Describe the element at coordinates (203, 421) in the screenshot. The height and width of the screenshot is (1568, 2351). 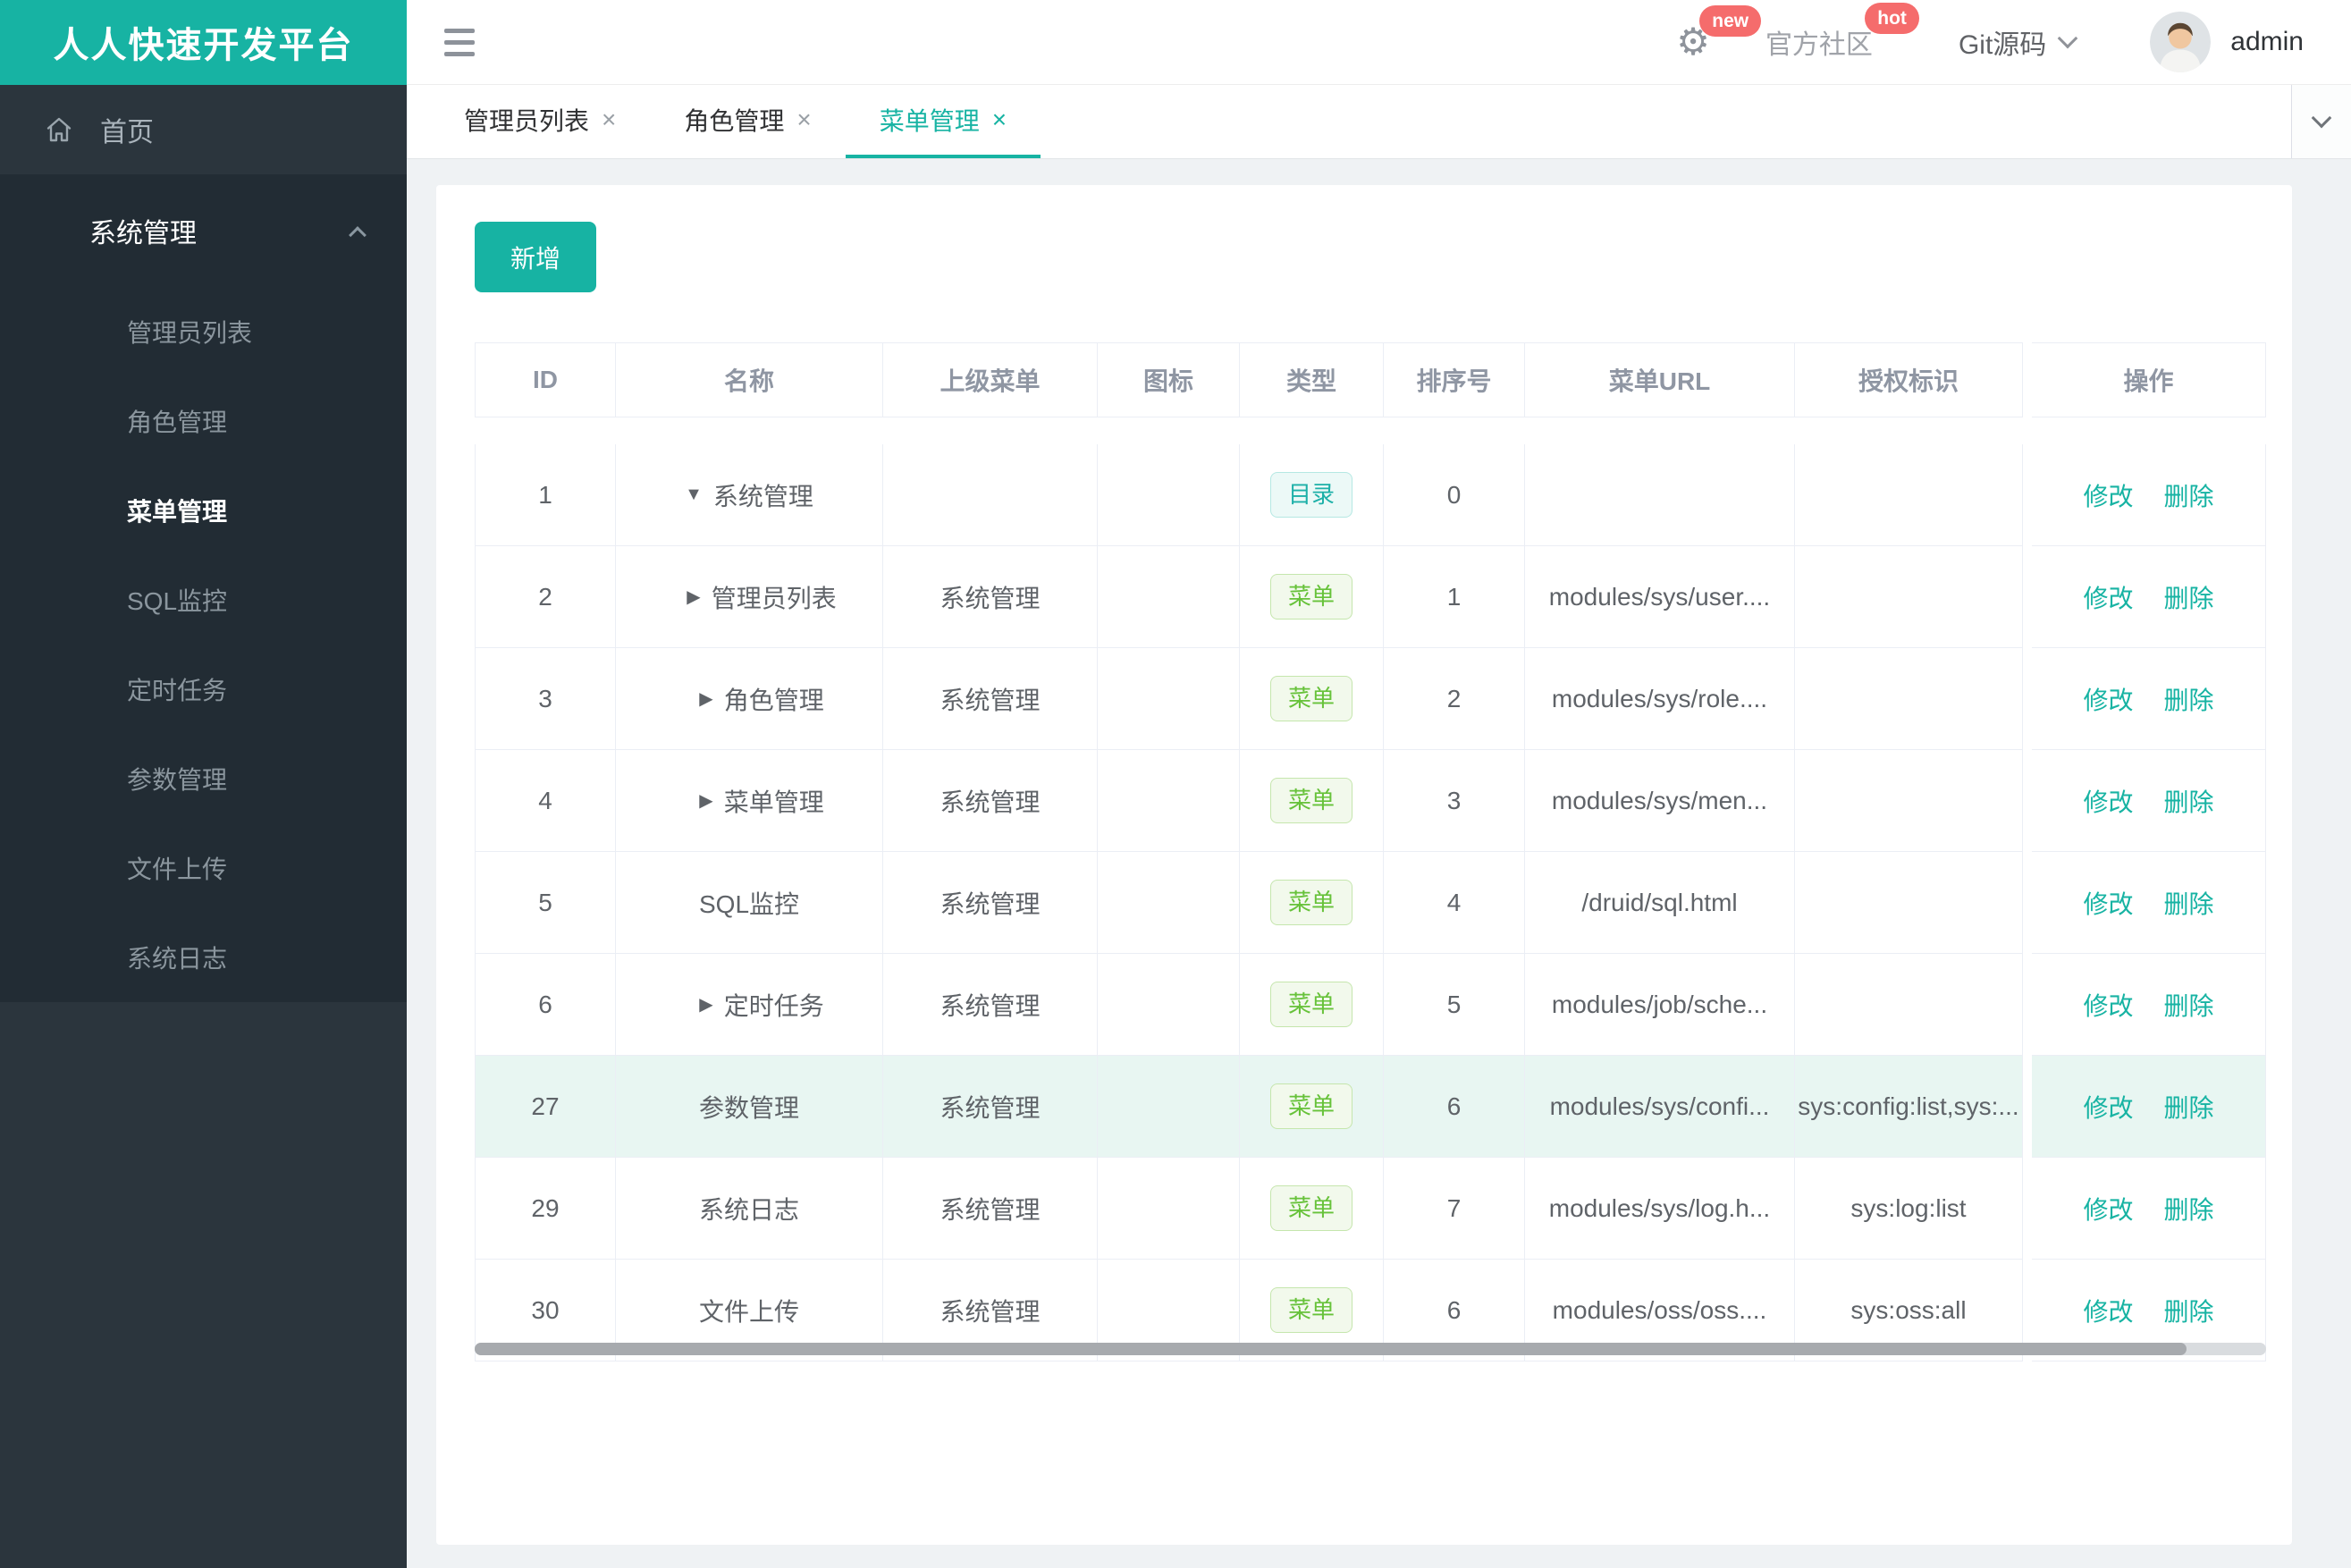
I see `sidebar-item-role-mgmt: 角色管理` at that location.